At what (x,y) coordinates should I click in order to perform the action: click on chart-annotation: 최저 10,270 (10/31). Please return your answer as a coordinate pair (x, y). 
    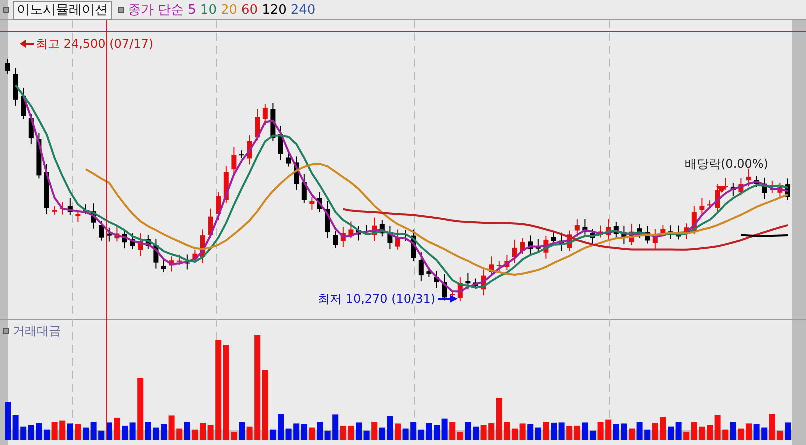
    Looking at the image, I should click on (377, 299).